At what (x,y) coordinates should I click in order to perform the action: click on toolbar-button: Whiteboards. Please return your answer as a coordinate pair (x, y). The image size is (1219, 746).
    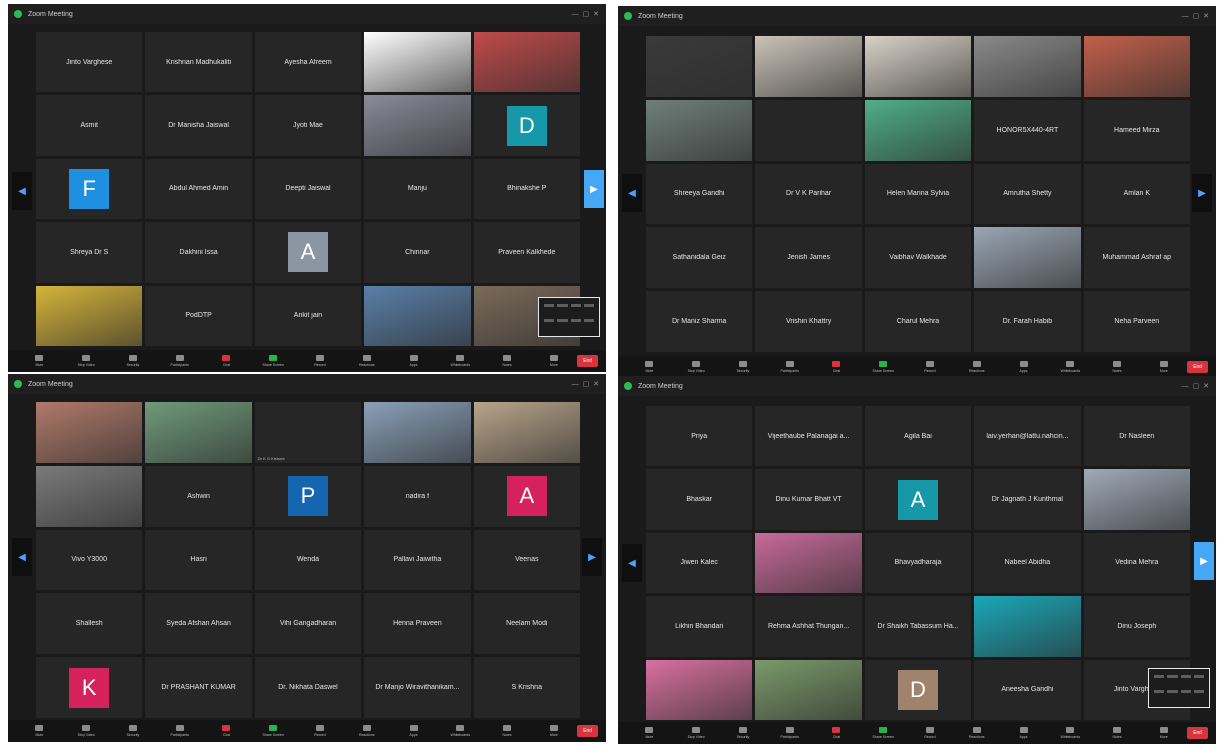
    Looking at the image, I should click on (460, 731).